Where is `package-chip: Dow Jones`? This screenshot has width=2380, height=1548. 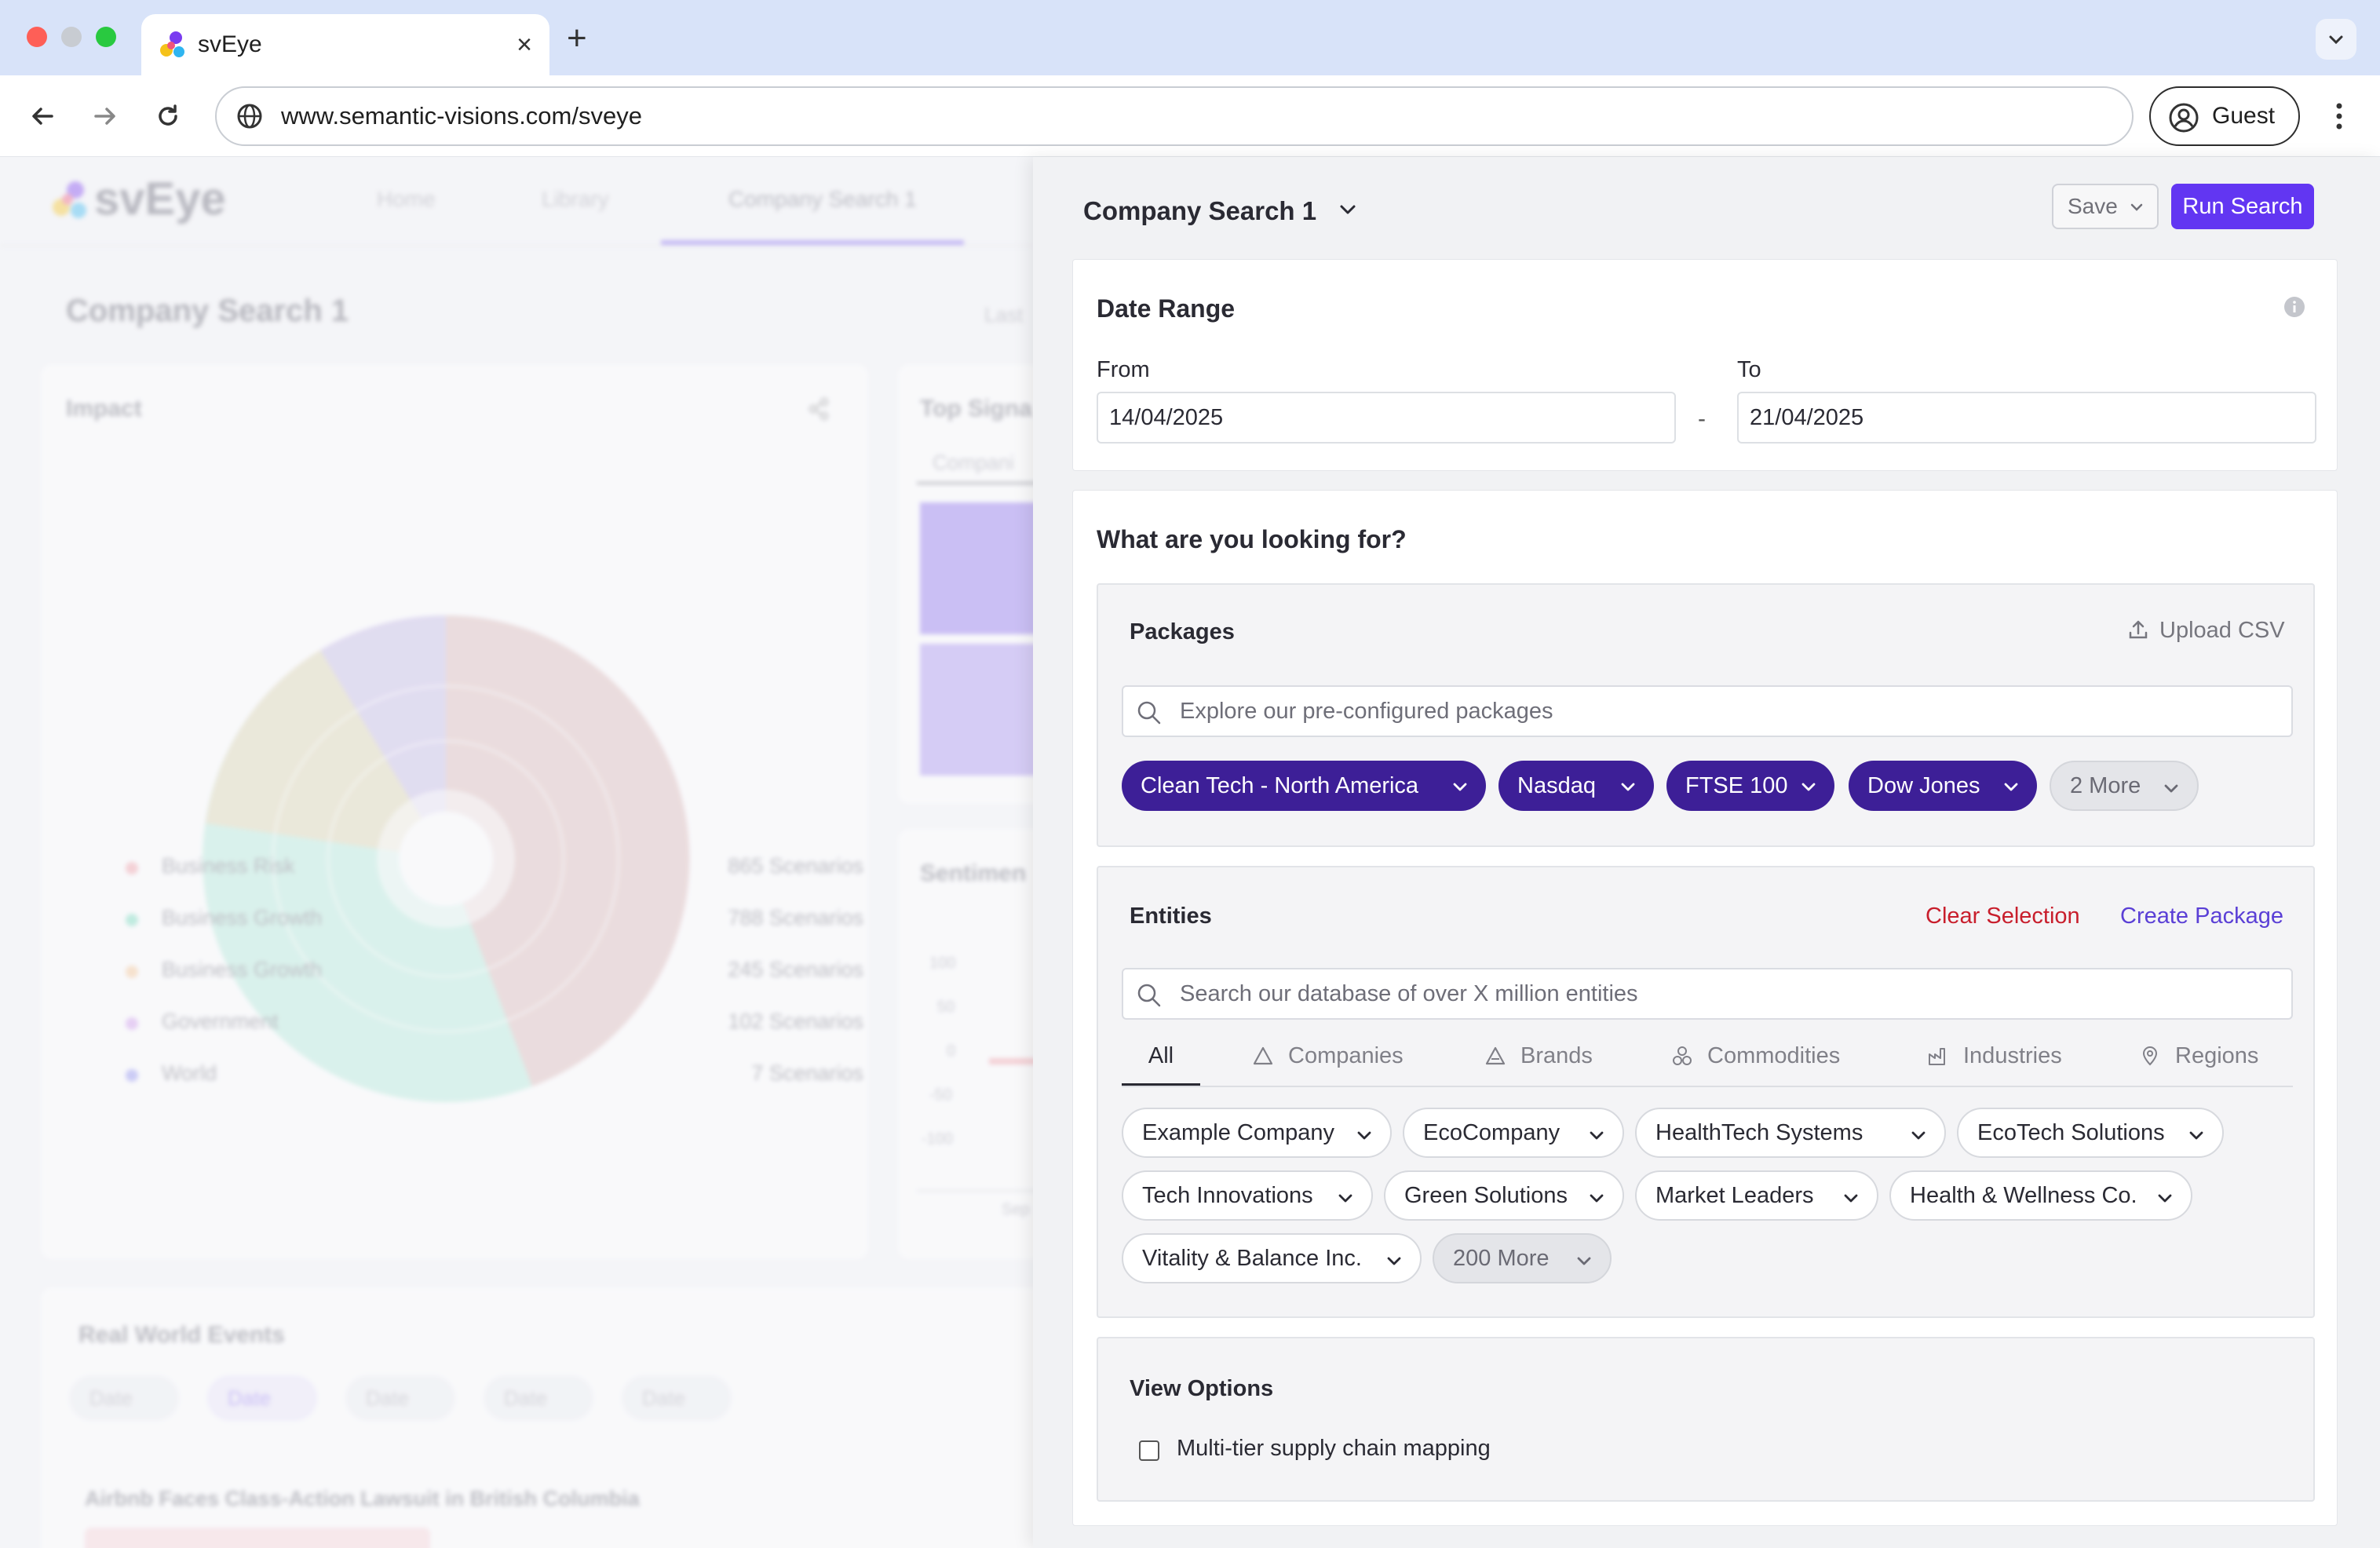
package-chip: Dow Jones is located at coordinates (1943, 786).